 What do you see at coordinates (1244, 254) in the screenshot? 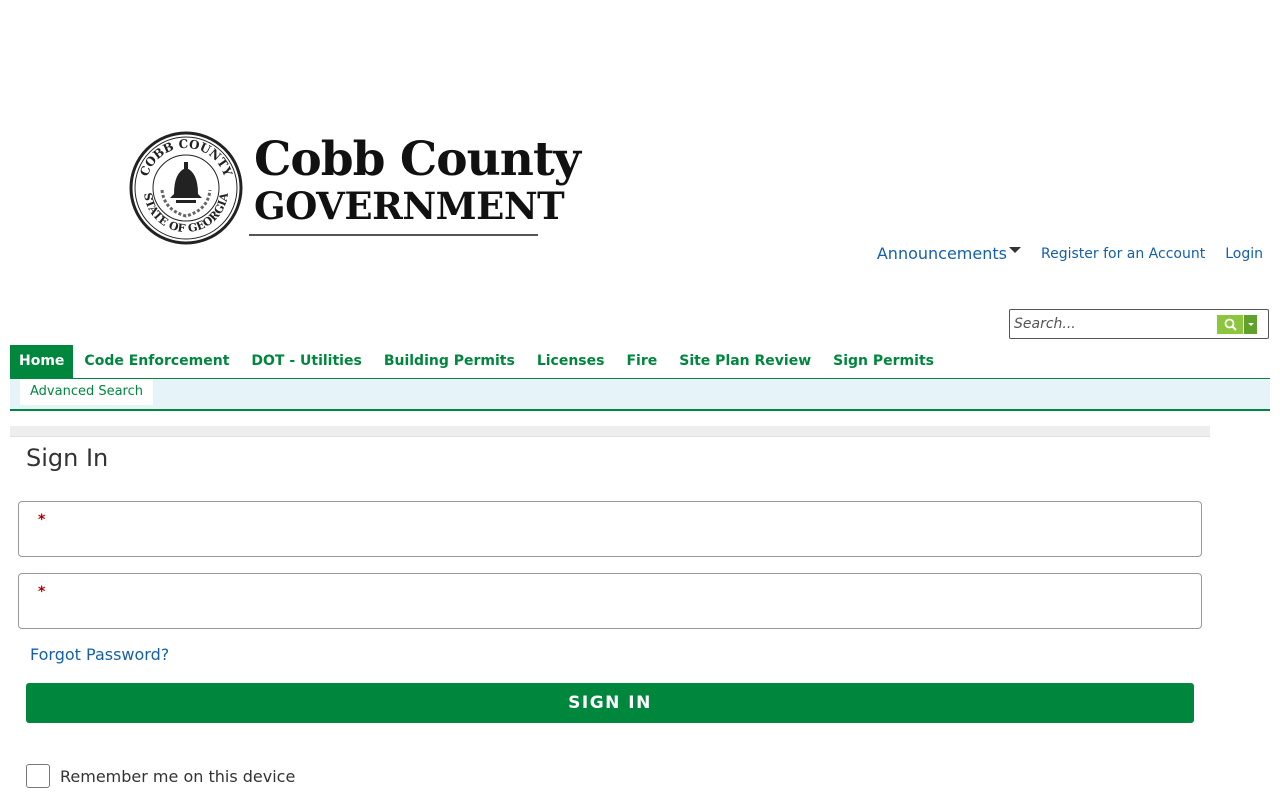
I see `login-link: Login` at bounding box center [1244, 254].